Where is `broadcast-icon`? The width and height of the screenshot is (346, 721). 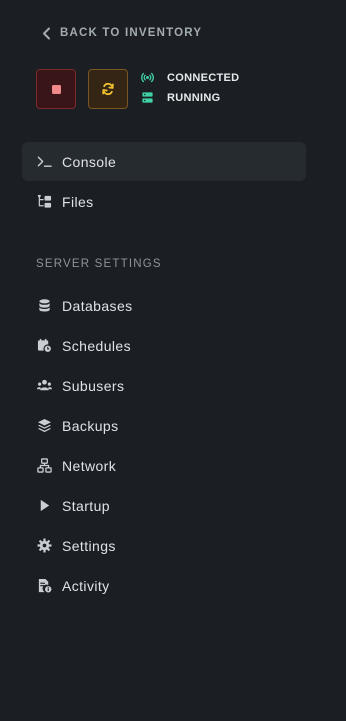 broadcast-icon is located at coordinates (147, 77).